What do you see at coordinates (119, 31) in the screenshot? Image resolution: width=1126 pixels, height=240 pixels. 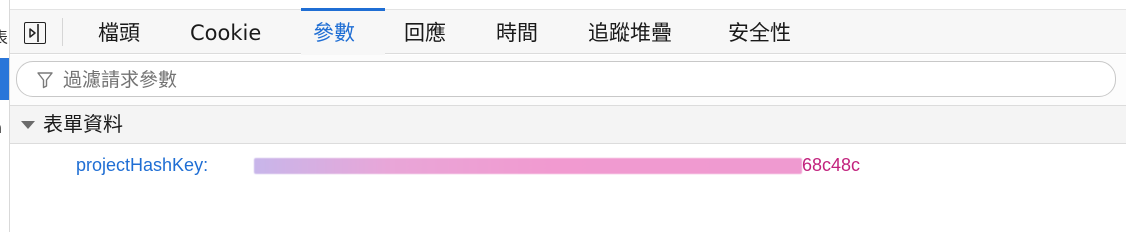 I see `tab-headers: 檔頭` at bounding box center [119, 31].